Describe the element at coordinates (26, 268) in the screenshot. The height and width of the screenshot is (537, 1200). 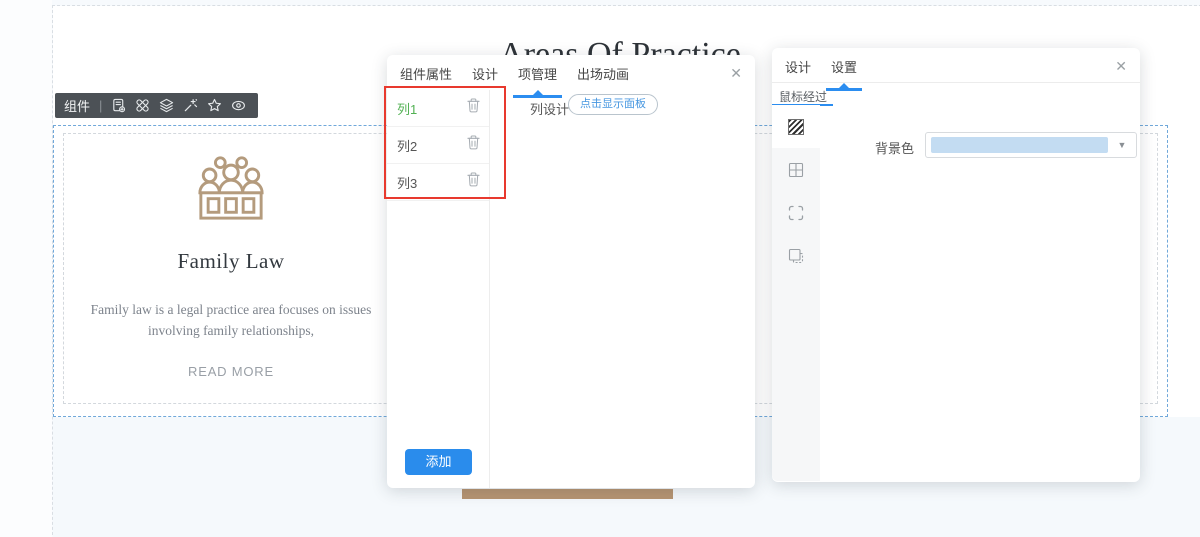
I see `canvas-left-margin` at that location.